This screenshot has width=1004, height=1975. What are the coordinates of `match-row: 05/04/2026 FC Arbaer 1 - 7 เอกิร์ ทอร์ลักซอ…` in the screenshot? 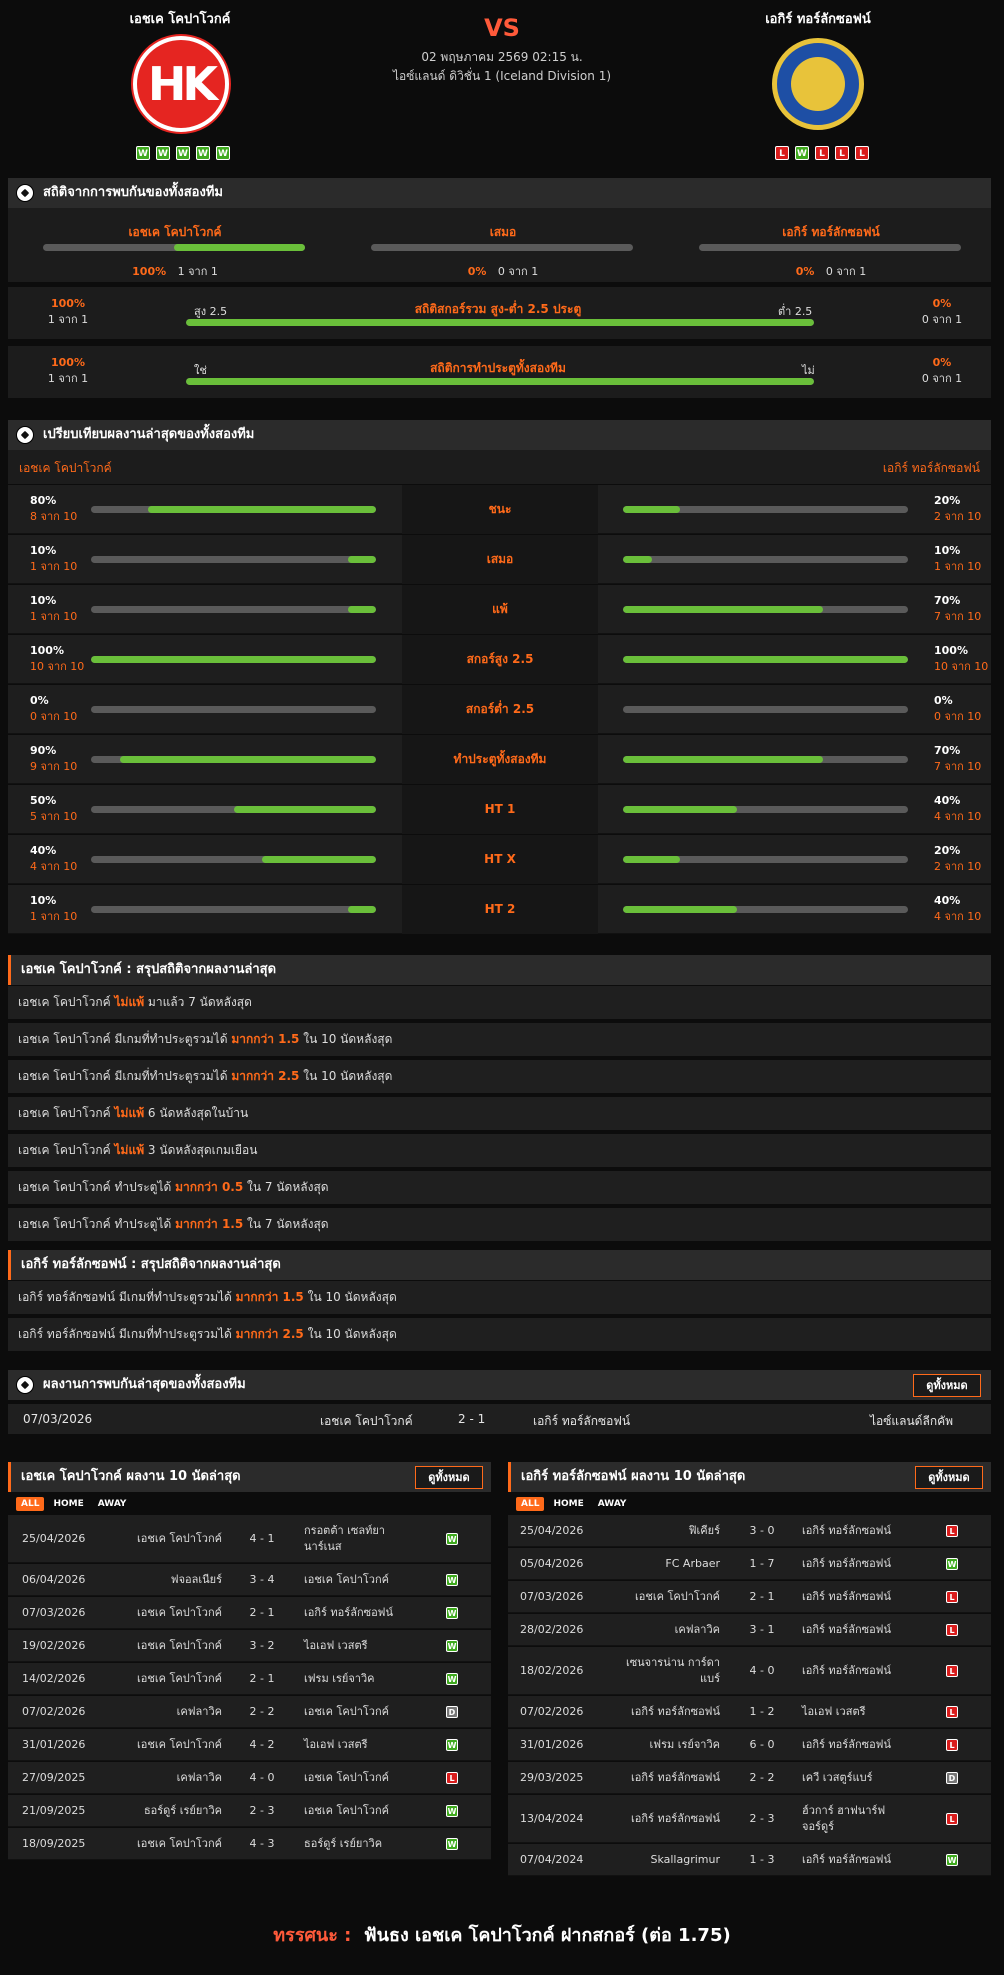 It's located at (749, 1564).